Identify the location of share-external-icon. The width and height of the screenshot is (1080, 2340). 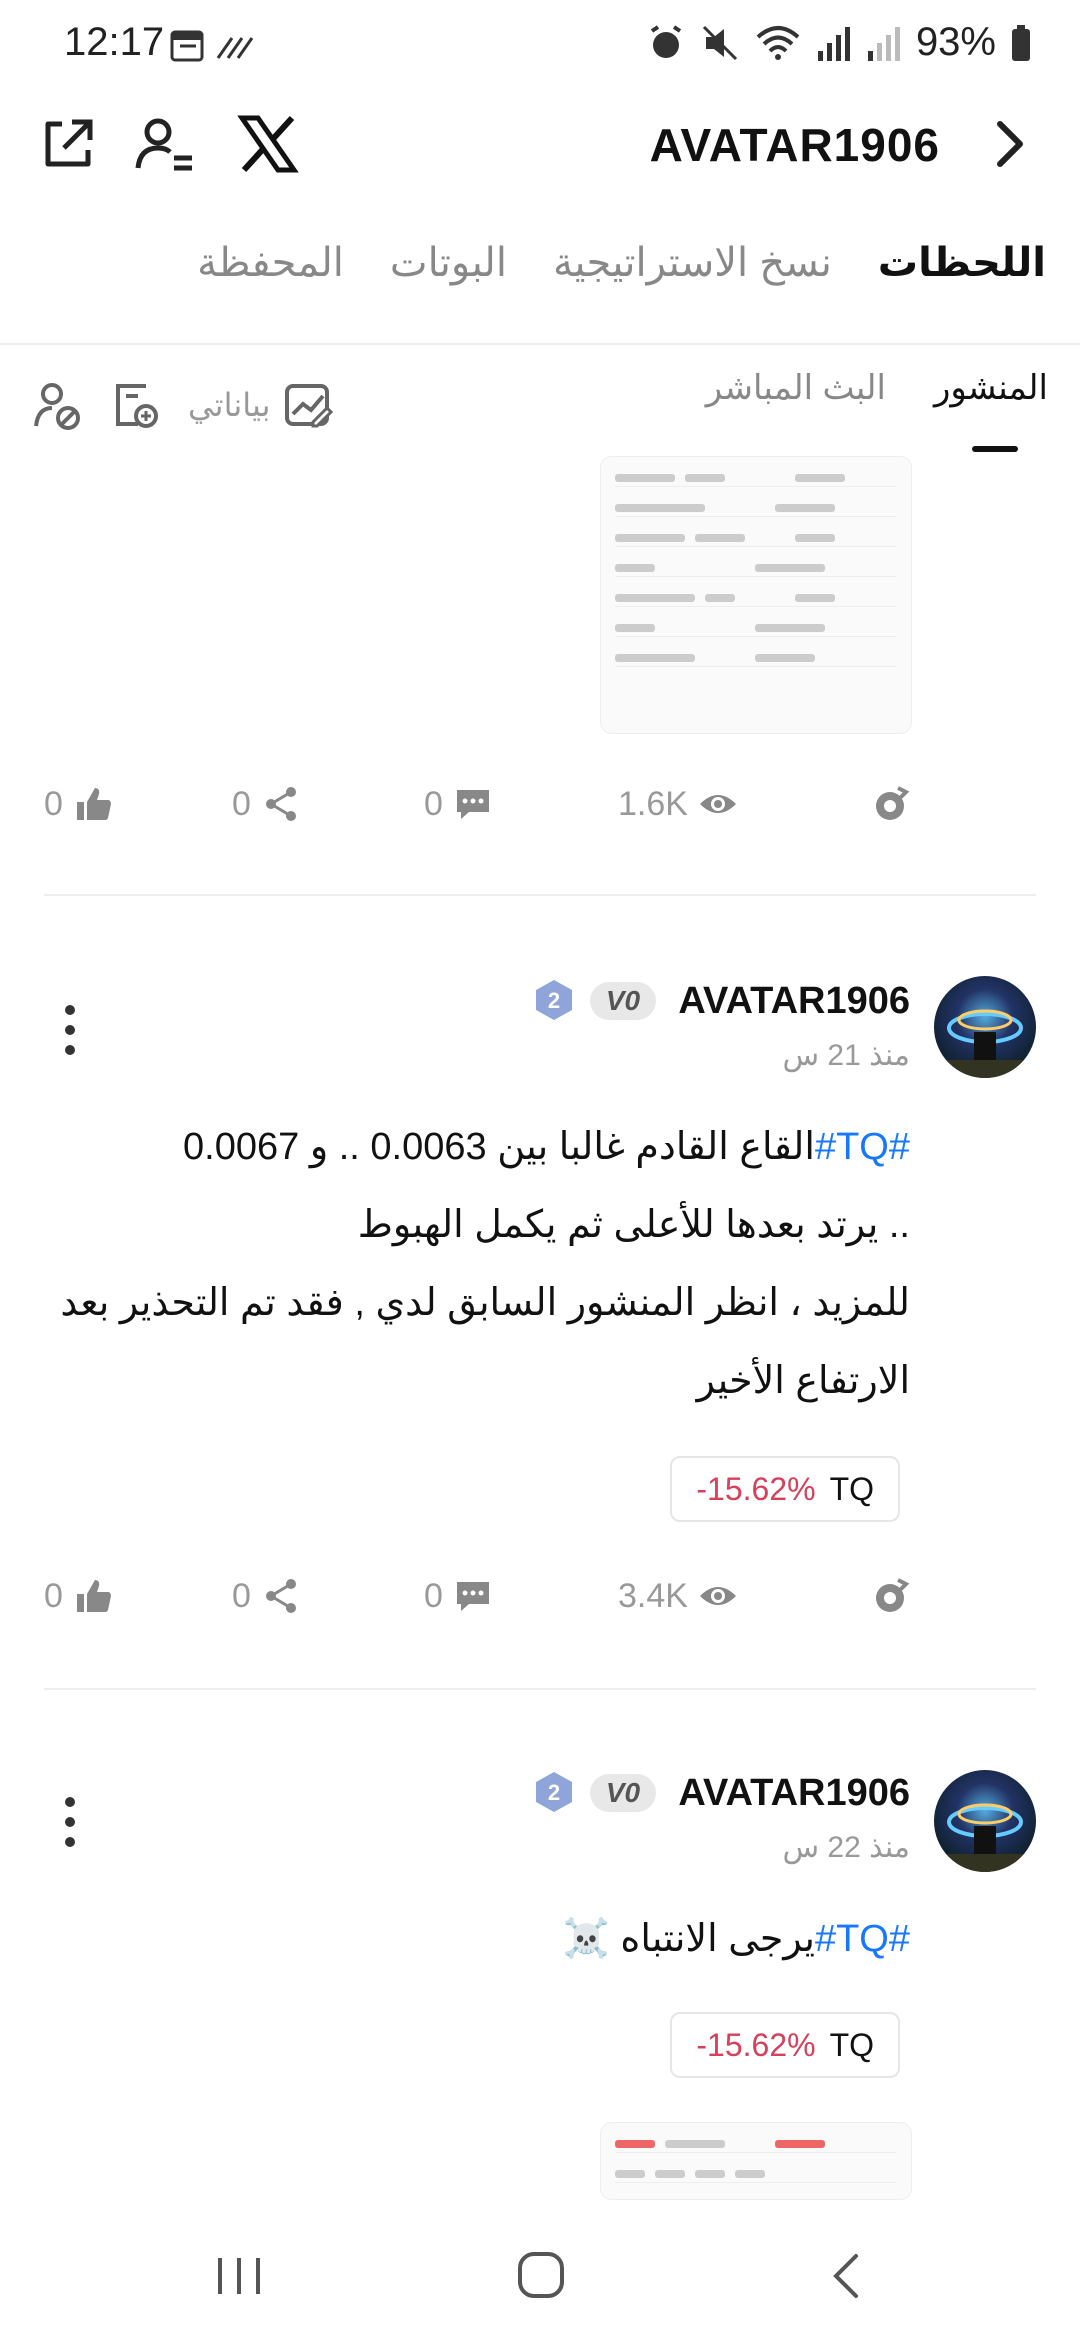
(68, 144).